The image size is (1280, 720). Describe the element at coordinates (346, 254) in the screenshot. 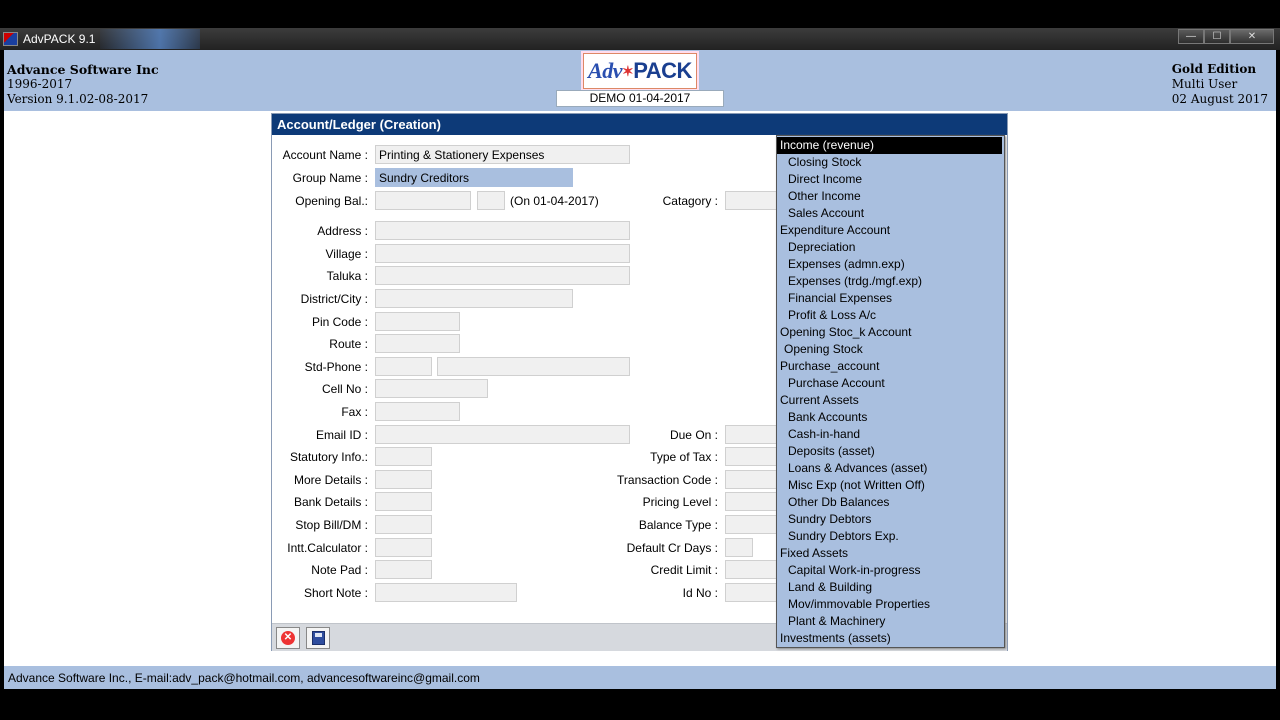

I see `village-label: Village :` at that location.